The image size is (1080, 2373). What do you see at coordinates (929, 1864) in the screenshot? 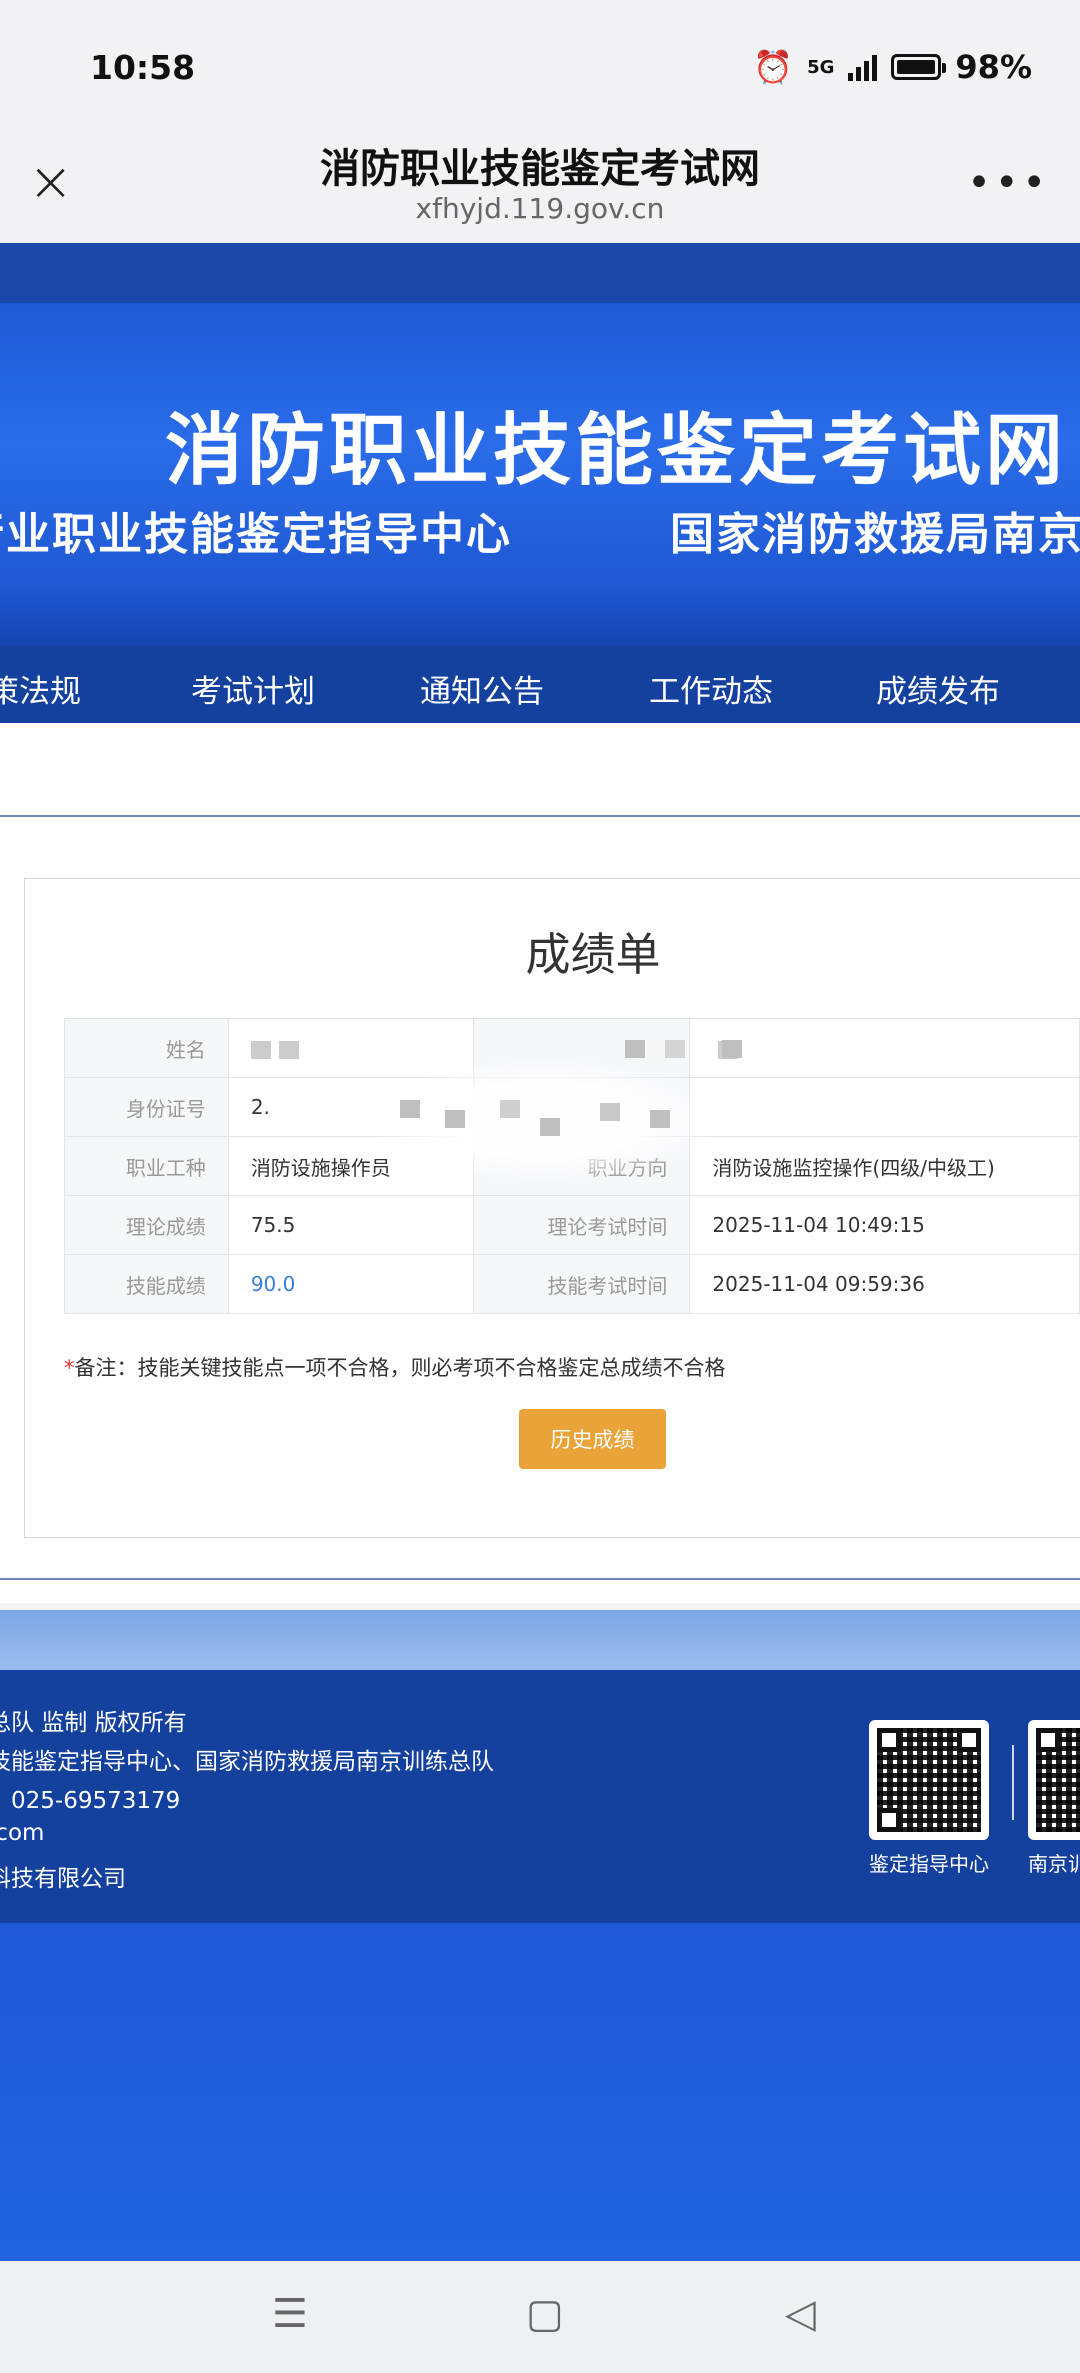
I see `qr-label-guidance-center: 鉴定指导中心` at bounding box center [929, 1864].